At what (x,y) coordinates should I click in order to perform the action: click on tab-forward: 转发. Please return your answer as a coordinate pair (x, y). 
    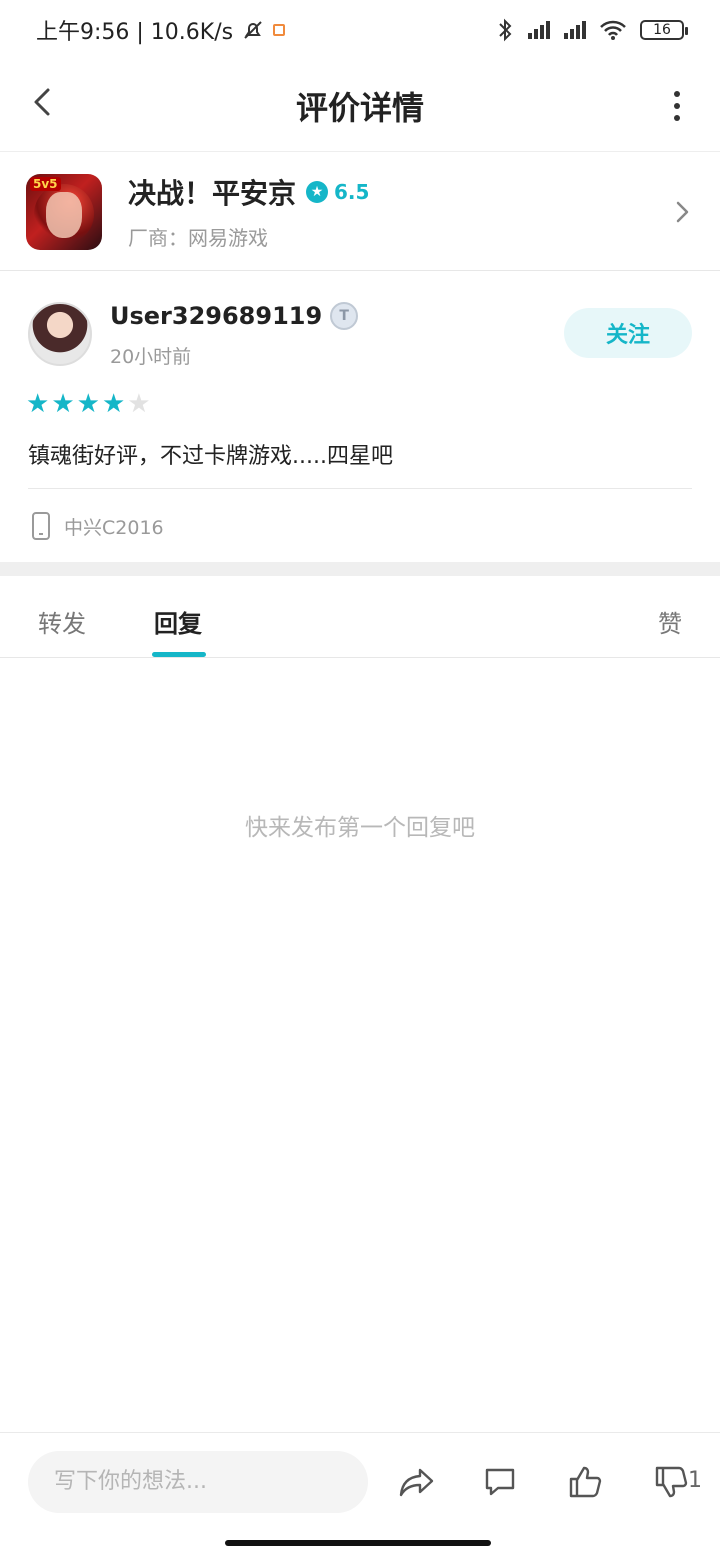
    Looking at the image, I should click on (62, 621).